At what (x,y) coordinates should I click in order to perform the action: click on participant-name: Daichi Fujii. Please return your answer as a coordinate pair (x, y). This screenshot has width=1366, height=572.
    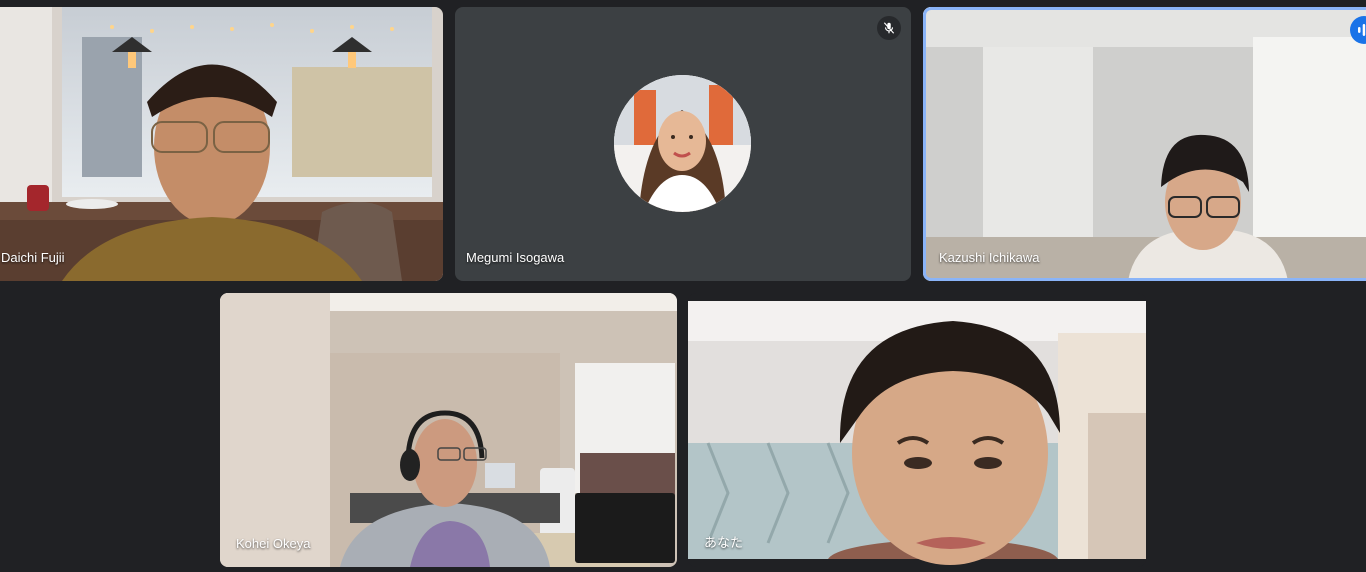
    Looking at the image, I should click on (33, 257).